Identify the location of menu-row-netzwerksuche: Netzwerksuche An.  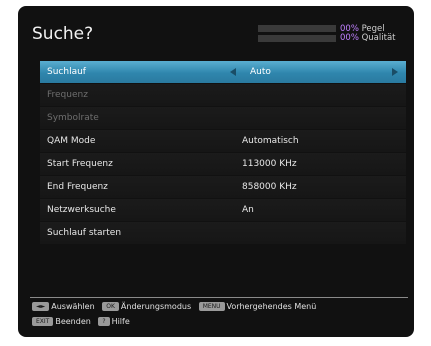
(223, 210).